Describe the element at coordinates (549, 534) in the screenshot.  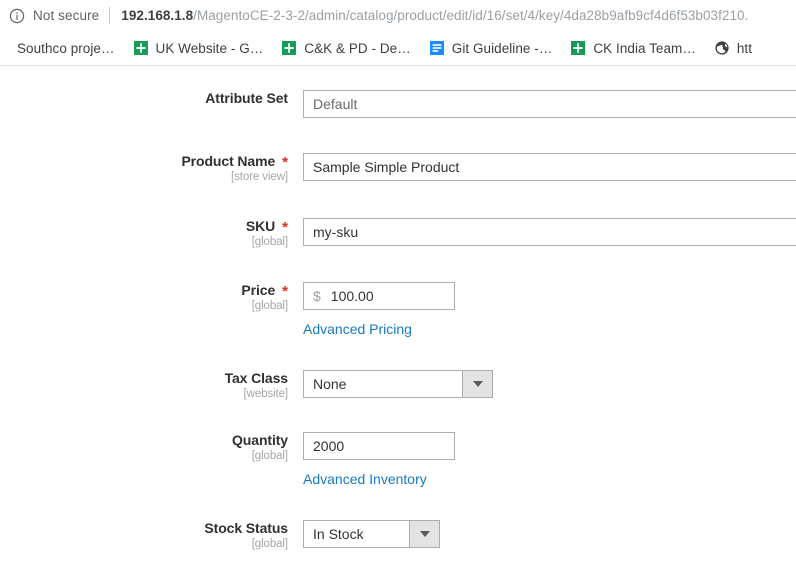
I see `stock-status-control-cell: In Stock` at that location.